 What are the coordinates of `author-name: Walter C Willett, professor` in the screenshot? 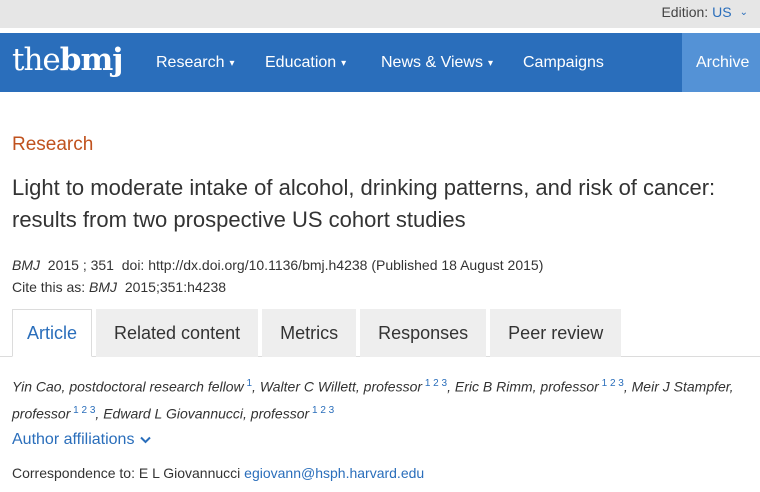 It's located at (341, 387).